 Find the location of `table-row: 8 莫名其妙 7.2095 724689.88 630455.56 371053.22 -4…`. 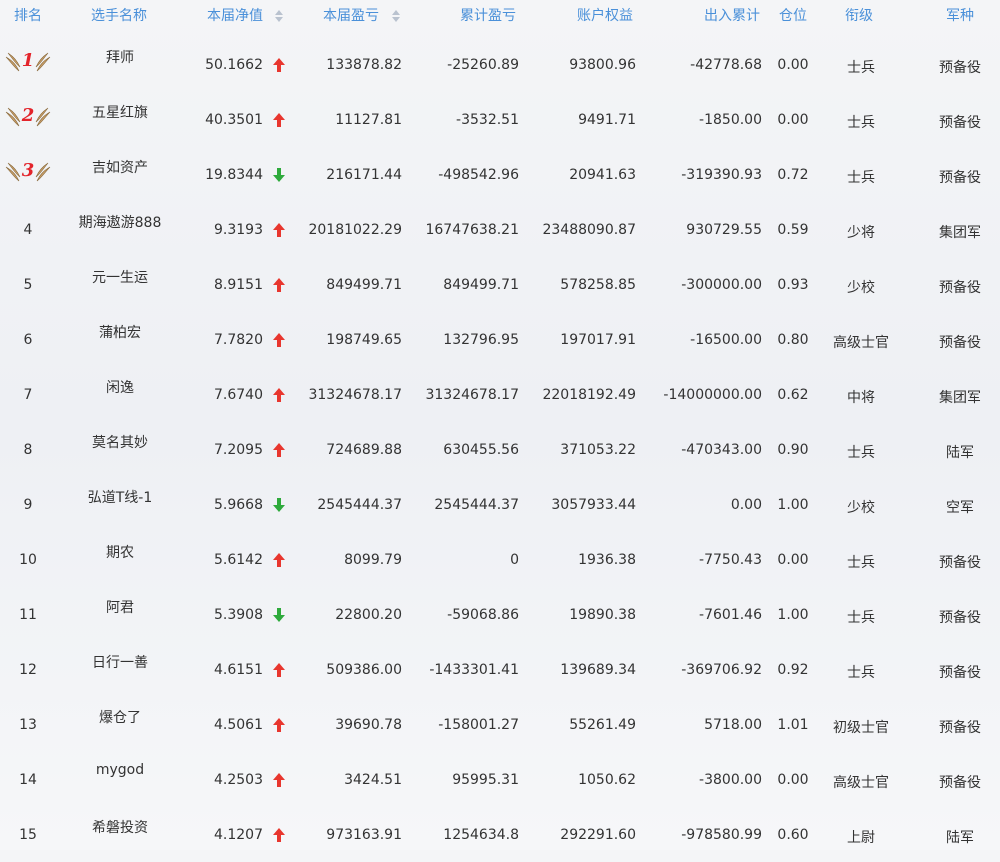

table-row: 8 莫名其妙 7.2095 724689.88 630455.56 371053.22 -4… is located at coordinates (500, 449).